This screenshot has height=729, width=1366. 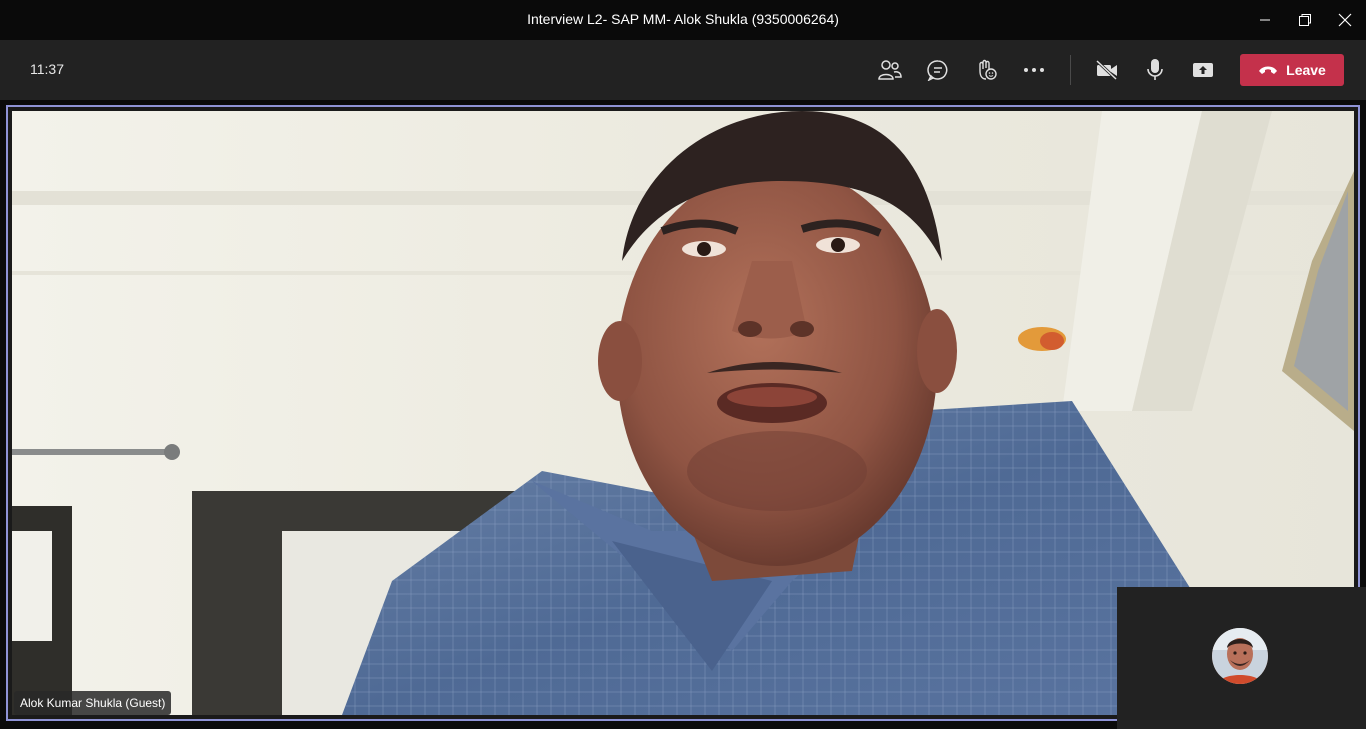 What do you see at coordinates (1306, 70) in the screenshot?
I see `leave-label: Leave` at bounding box center [1306, 70].